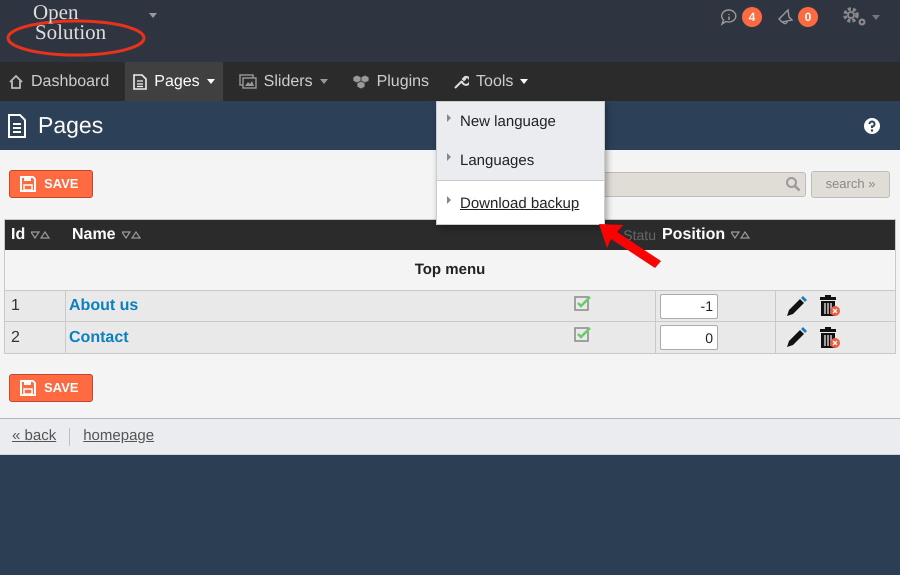 This screenshot has height=575, width=900. I want to click on bell-icon, so click(785, 17).